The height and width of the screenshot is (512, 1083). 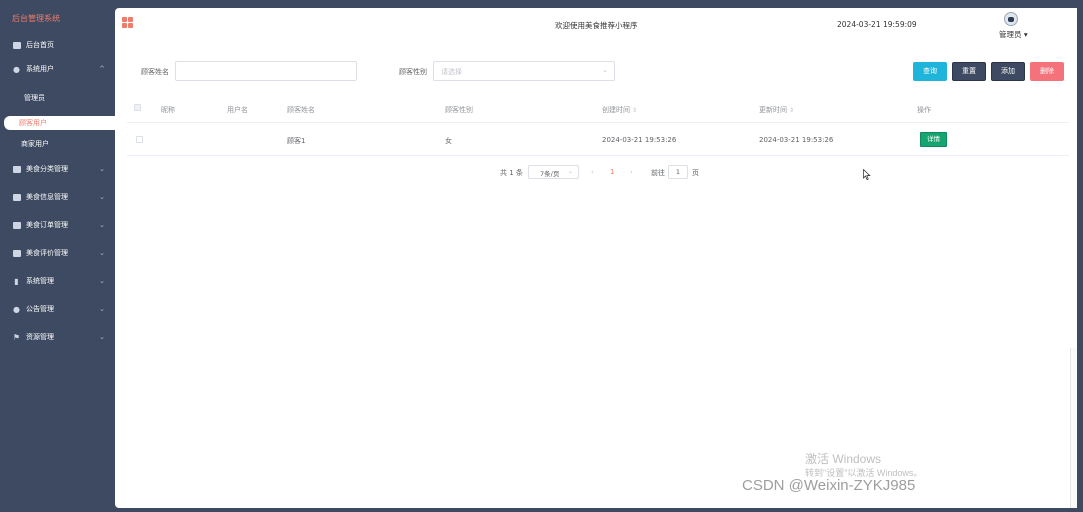 What do you see at coordinates (16, 69) in the screenshot?
I see `user-icon: ●` at bounding box center [16, 69].